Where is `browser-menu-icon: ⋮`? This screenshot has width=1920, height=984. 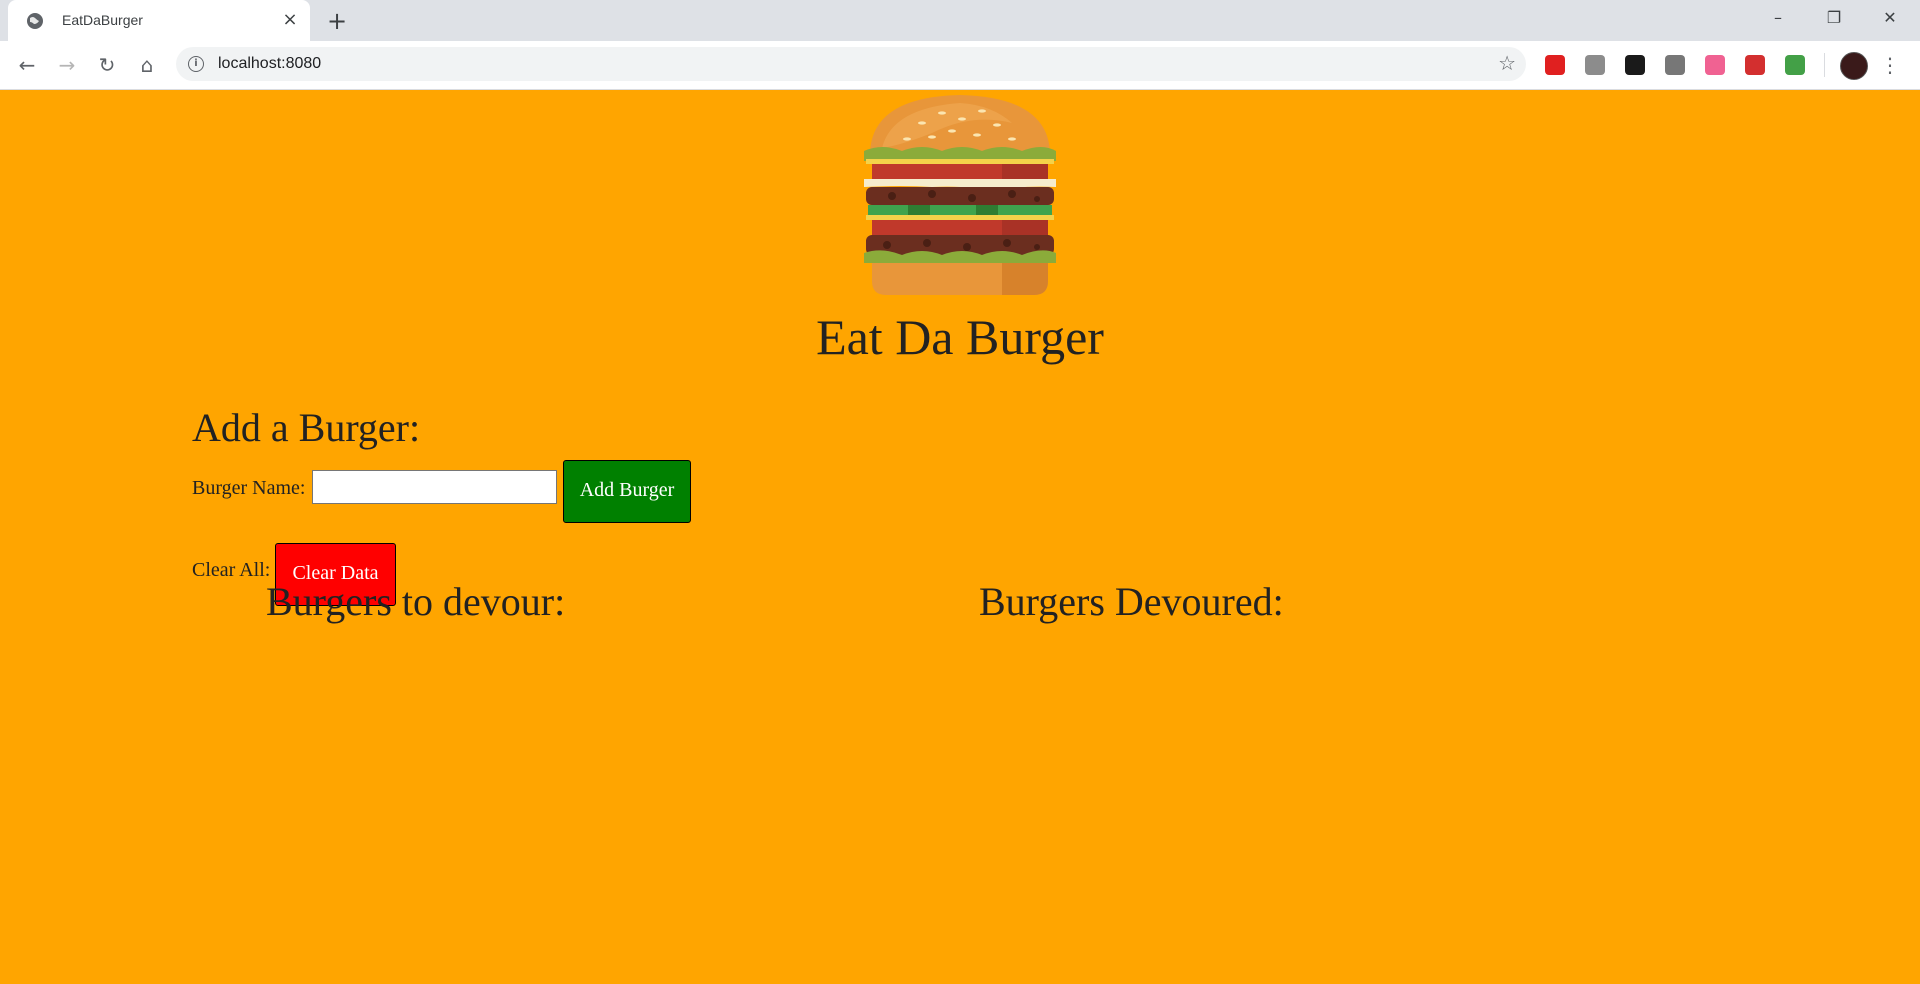 browser-menu-icon: ⋮ is located at coordinates (1890, 65).